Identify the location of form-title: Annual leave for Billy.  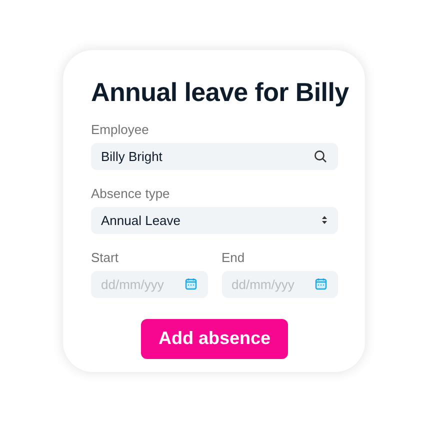
(220, 92).